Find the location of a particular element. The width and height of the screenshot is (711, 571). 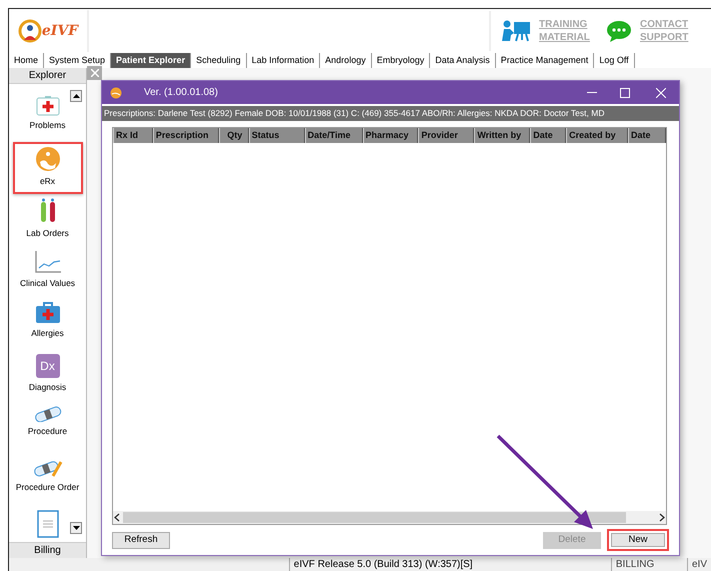

maximize-icon is located at coordinates (625, 93).